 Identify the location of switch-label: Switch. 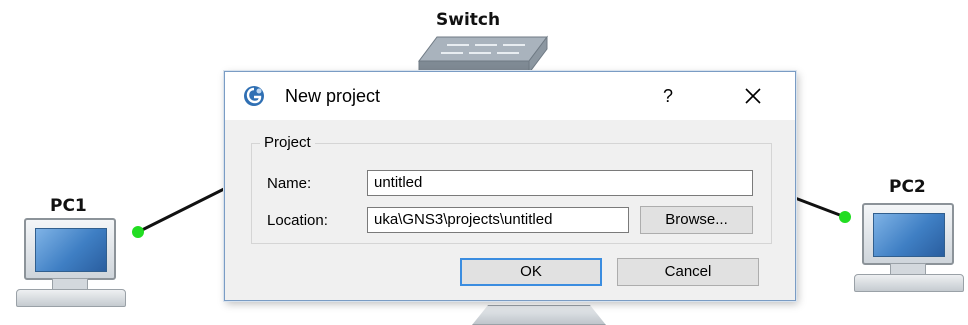
(468, 20).